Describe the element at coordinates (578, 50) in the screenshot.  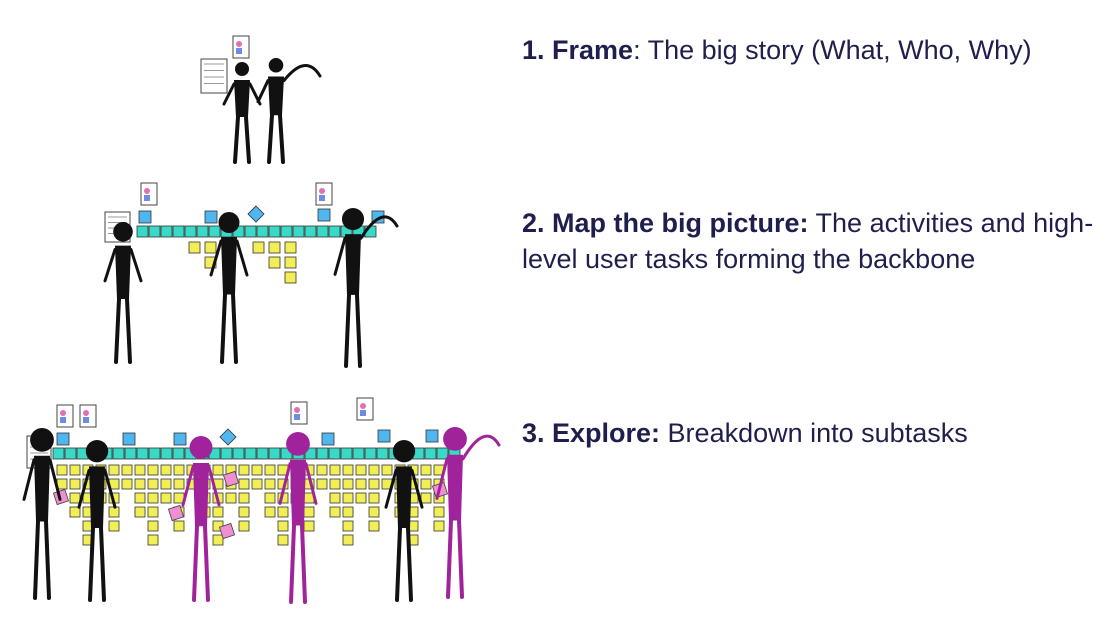
I see `step-frame-label: 1. Frame` at that location.